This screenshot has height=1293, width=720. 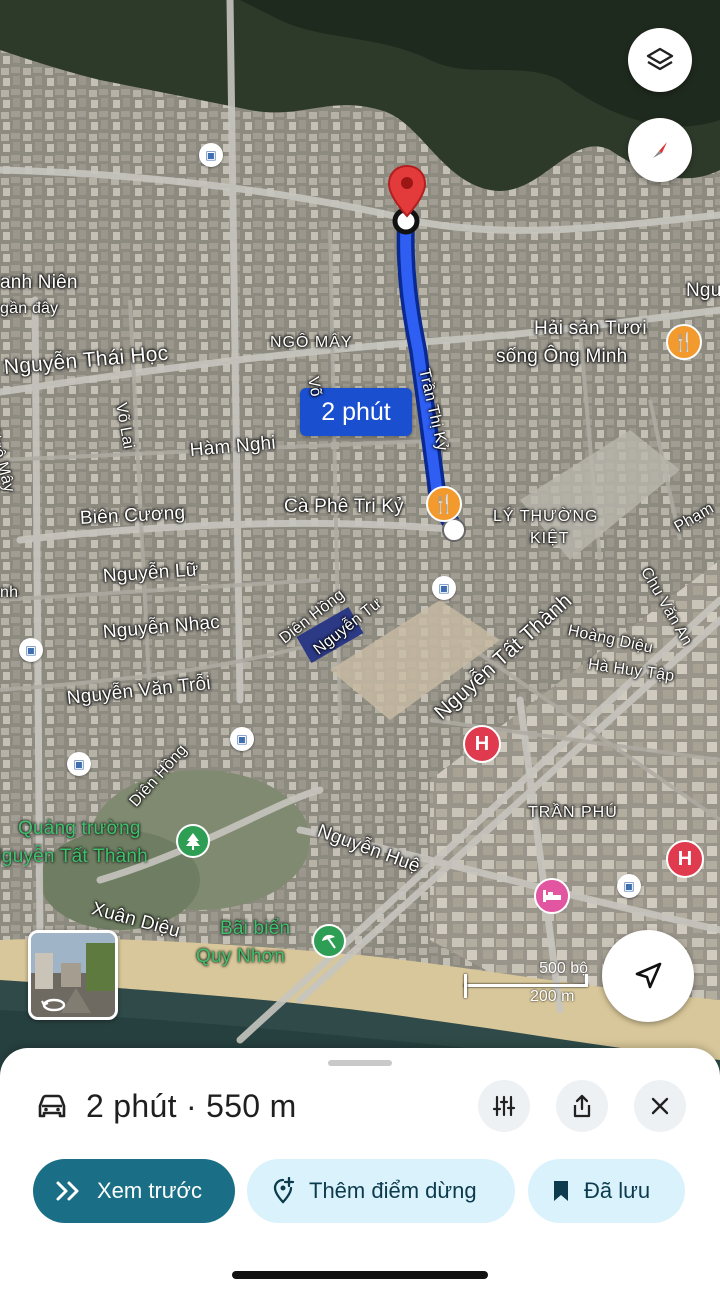 I want to click on scale-metric: 200 m, so click(x=552, y=996).